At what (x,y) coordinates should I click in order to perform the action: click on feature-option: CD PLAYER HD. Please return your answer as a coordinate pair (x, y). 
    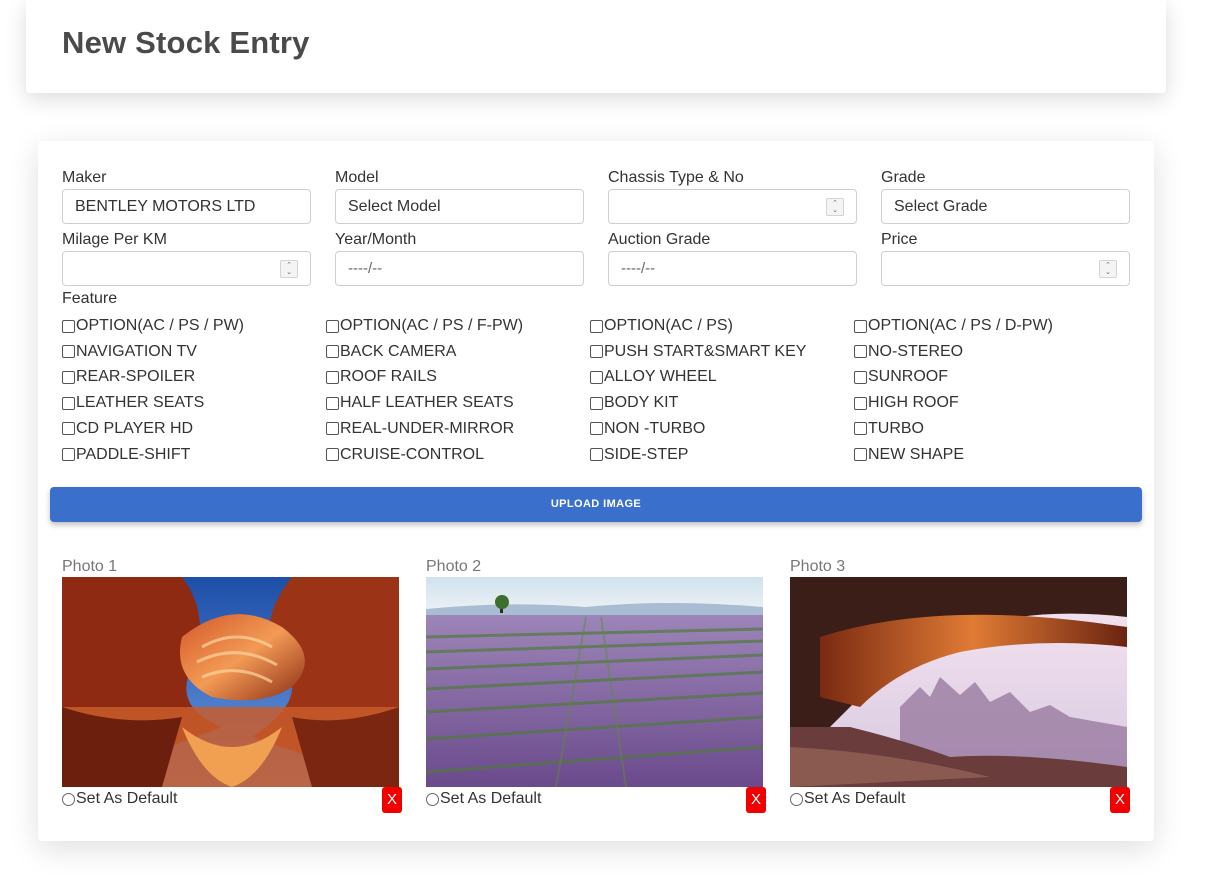
    Looking at the image, I should click on (127, 429).